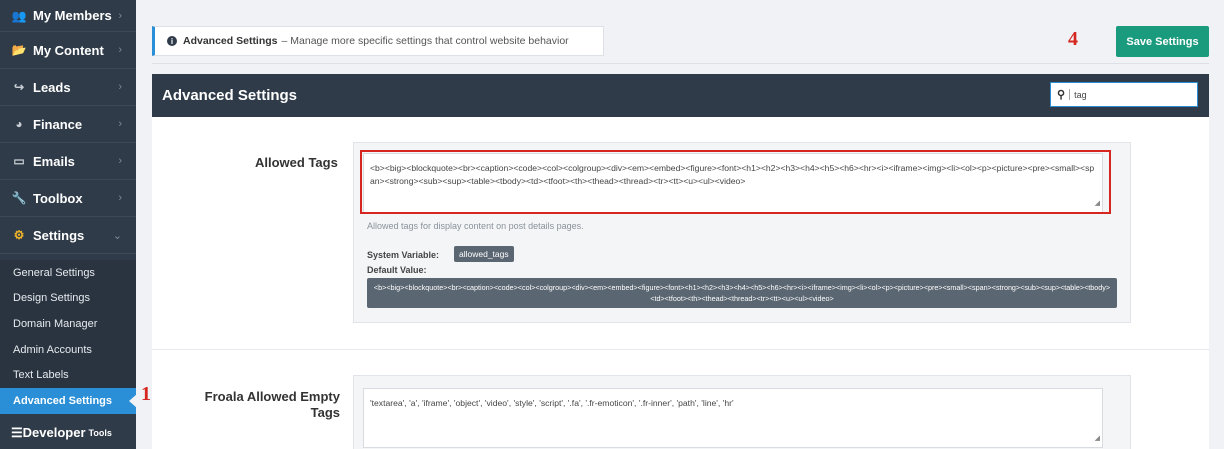  I want to click on resize-handle-icon: ◢, so click(1097, 438).